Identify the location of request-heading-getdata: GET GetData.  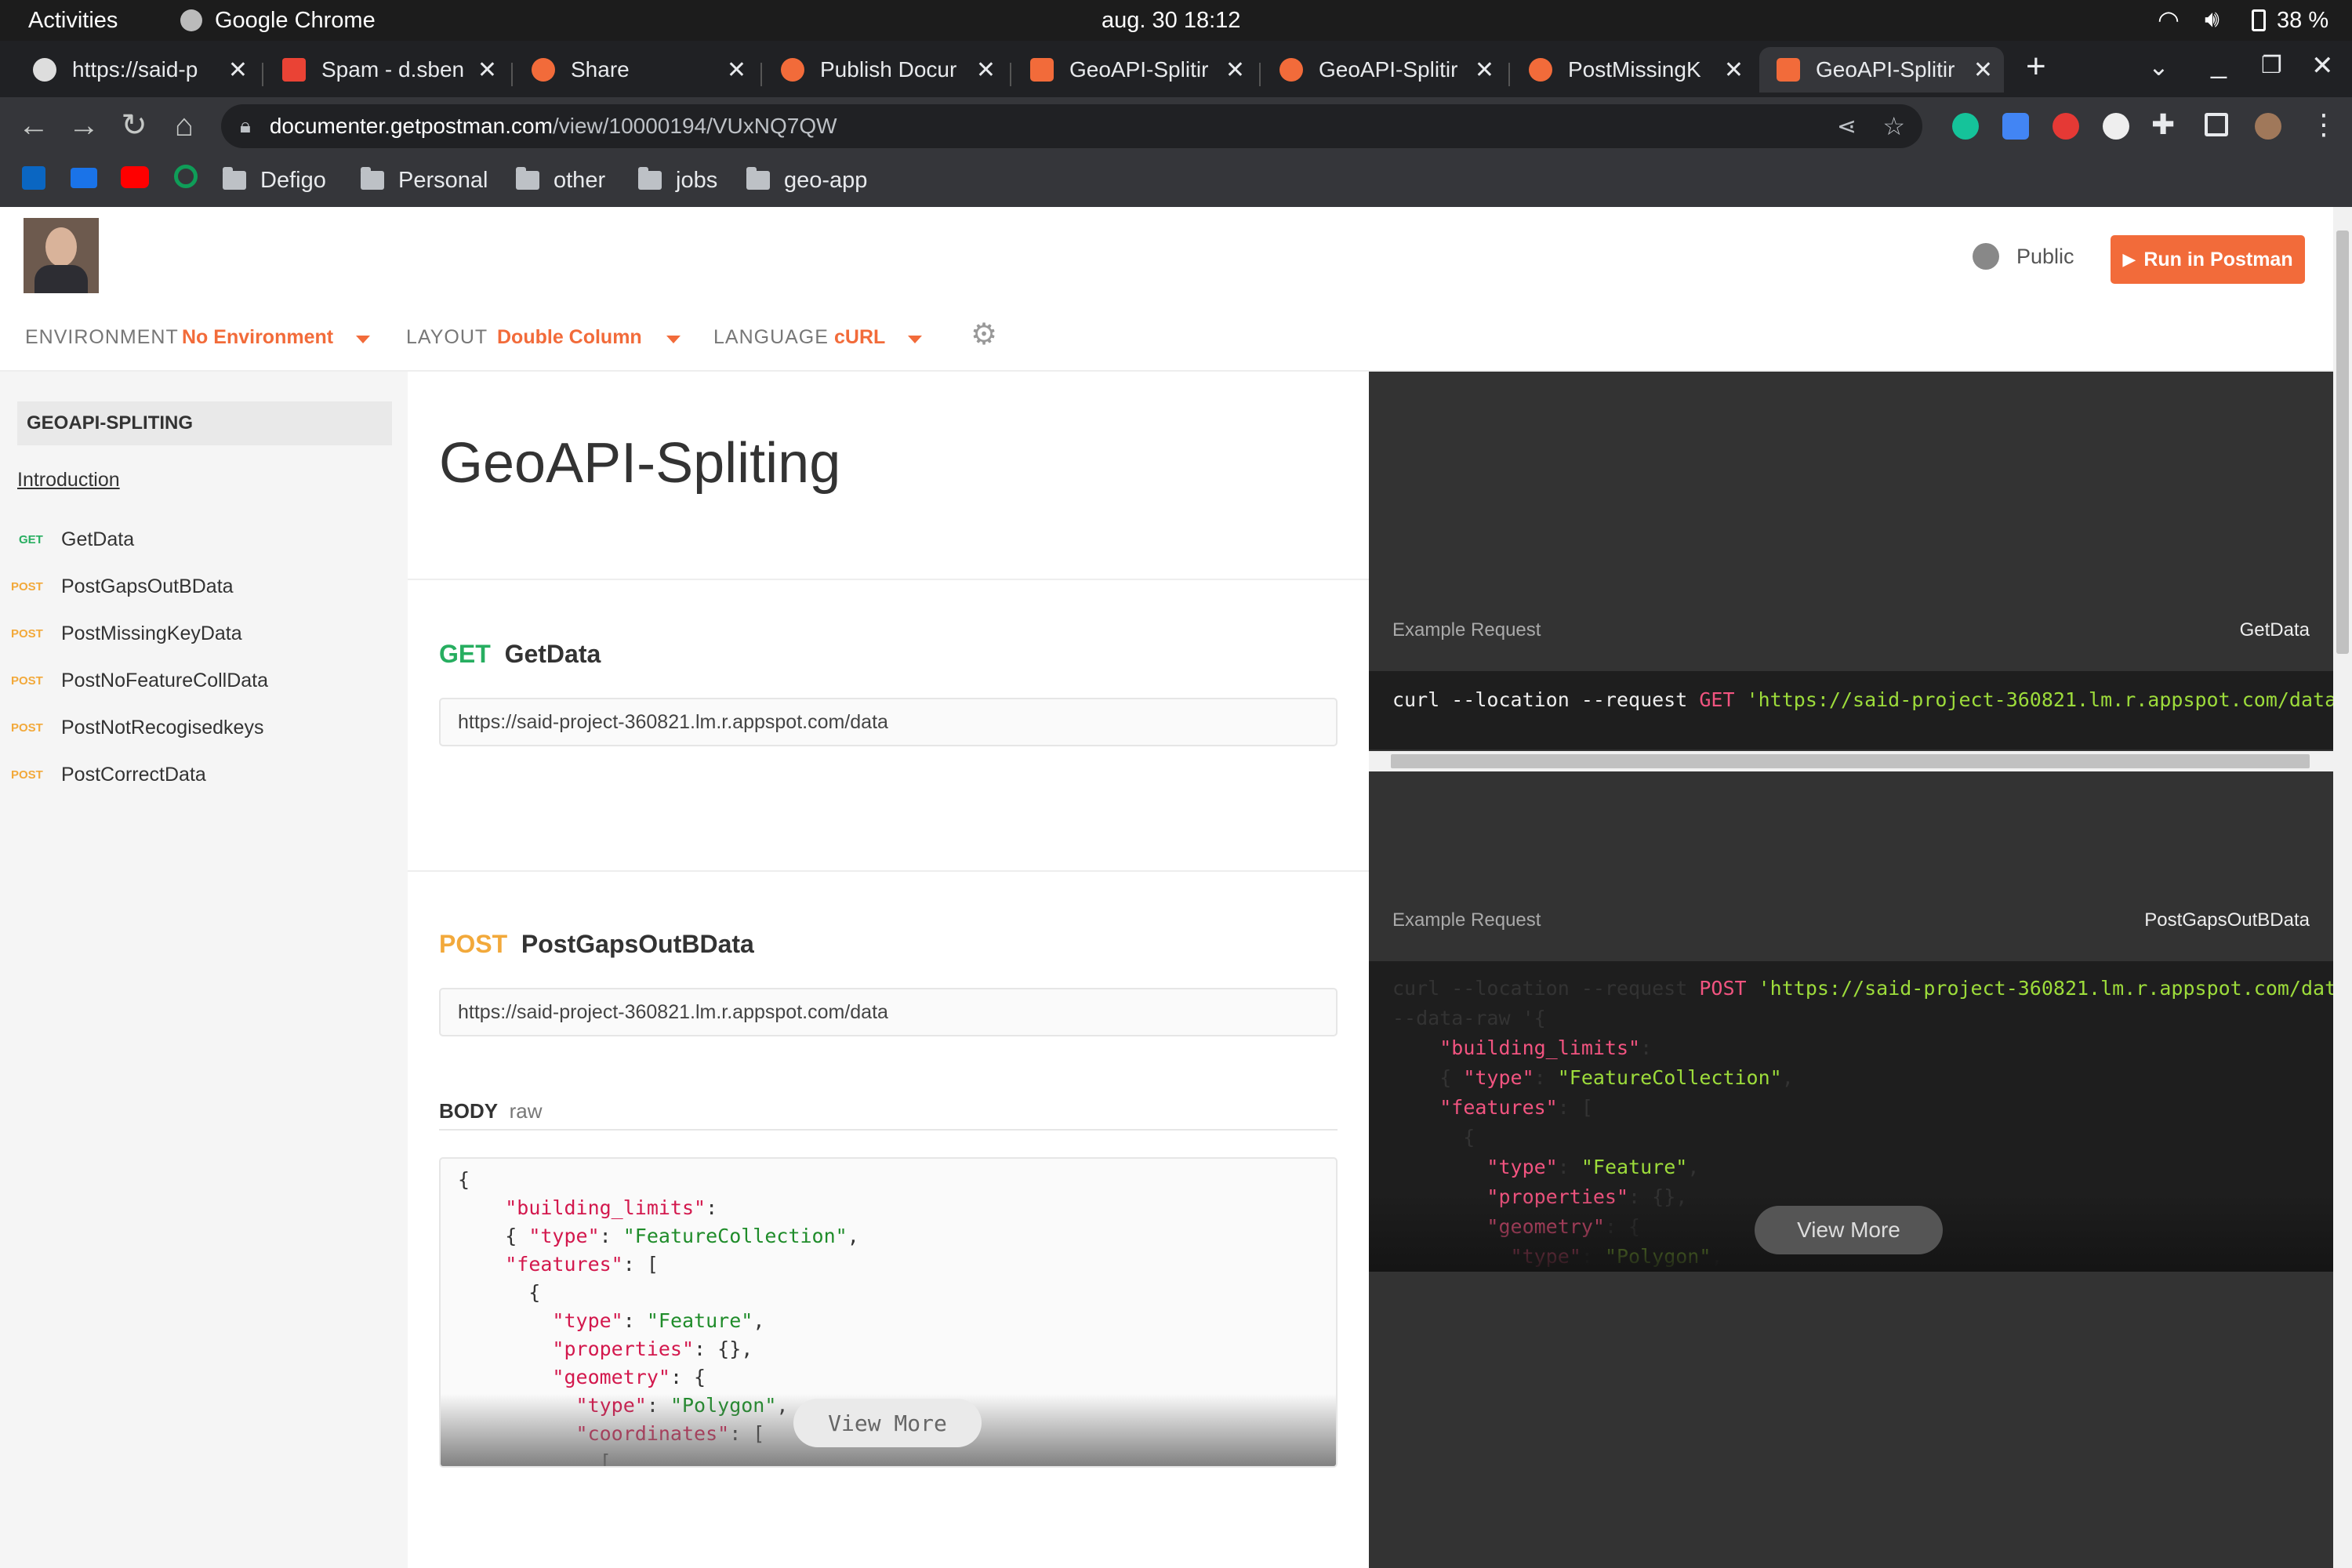
(520, 654).